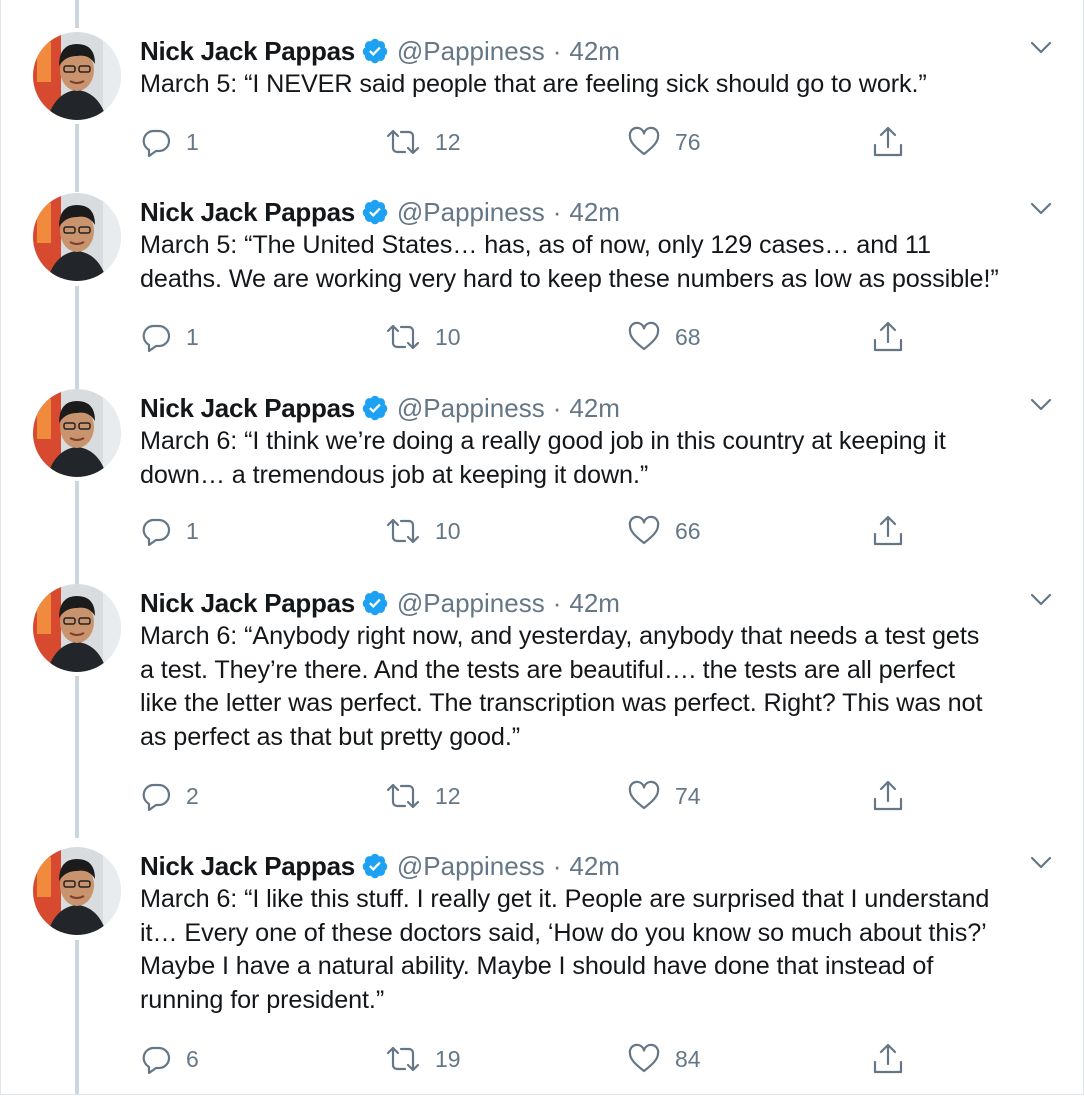 This screenshot has height=1096, width=1084. I want to click on reply-button: 6, so click(169, 1059).